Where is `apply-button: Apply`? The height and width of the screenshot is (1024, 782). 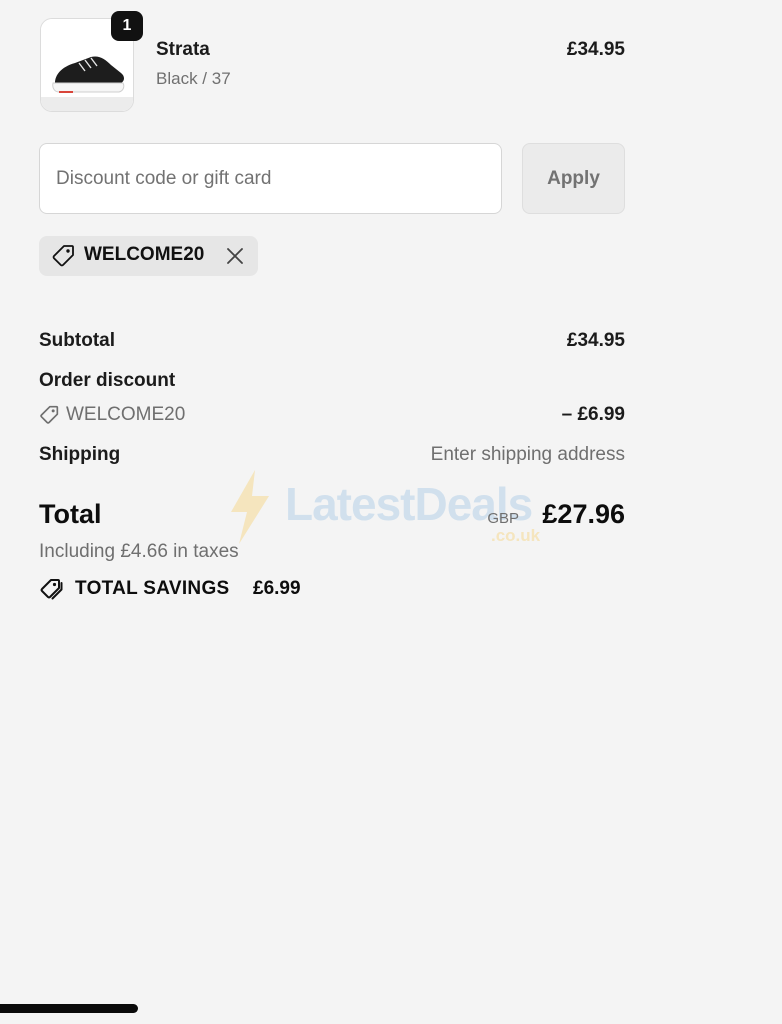 apply-button: Apply is located at coordinates (573, 178).